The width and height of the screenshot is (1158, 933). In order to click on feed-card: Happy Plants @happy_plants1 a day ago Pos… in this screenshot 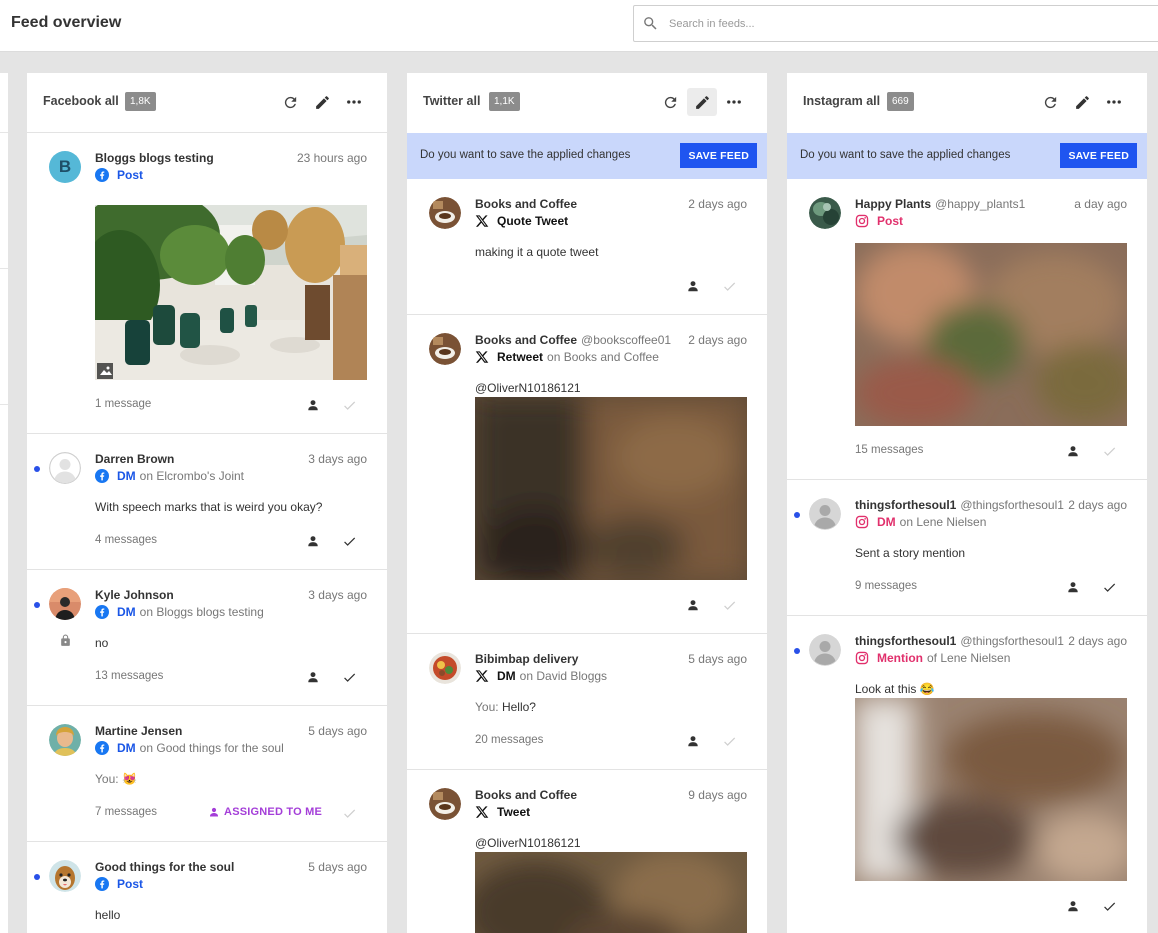, I will do `click(967, 329)`.